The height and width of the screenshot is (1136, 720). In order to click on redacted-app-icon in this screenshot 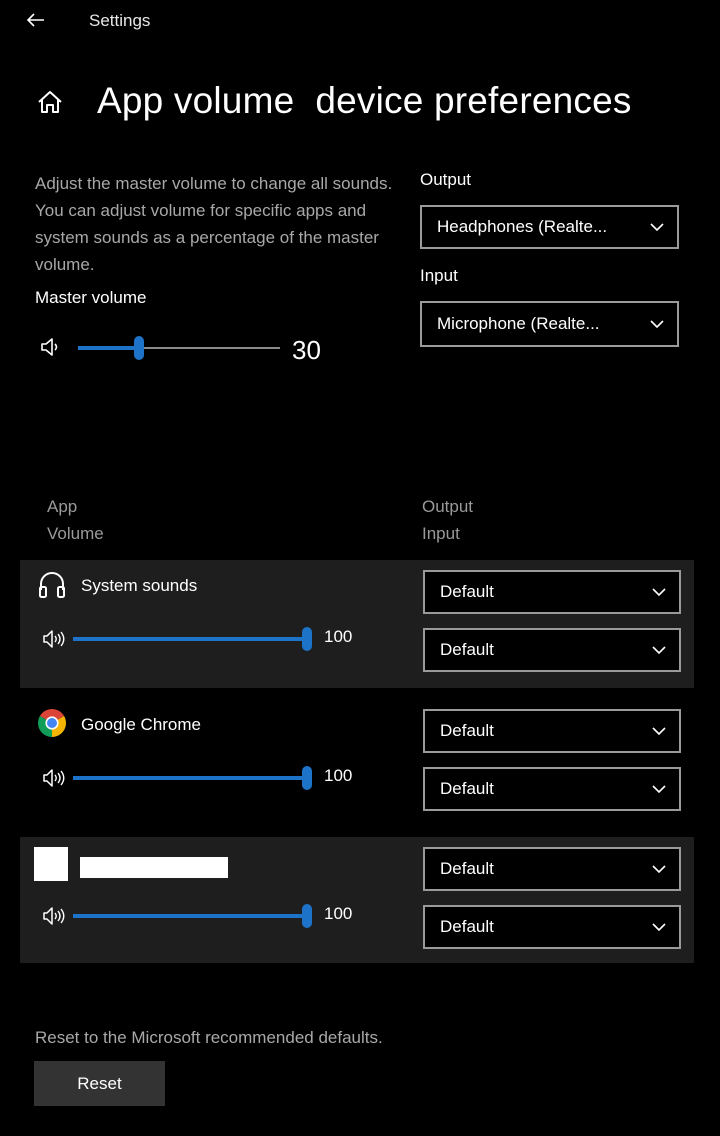, I will do `click(51, 864)`.